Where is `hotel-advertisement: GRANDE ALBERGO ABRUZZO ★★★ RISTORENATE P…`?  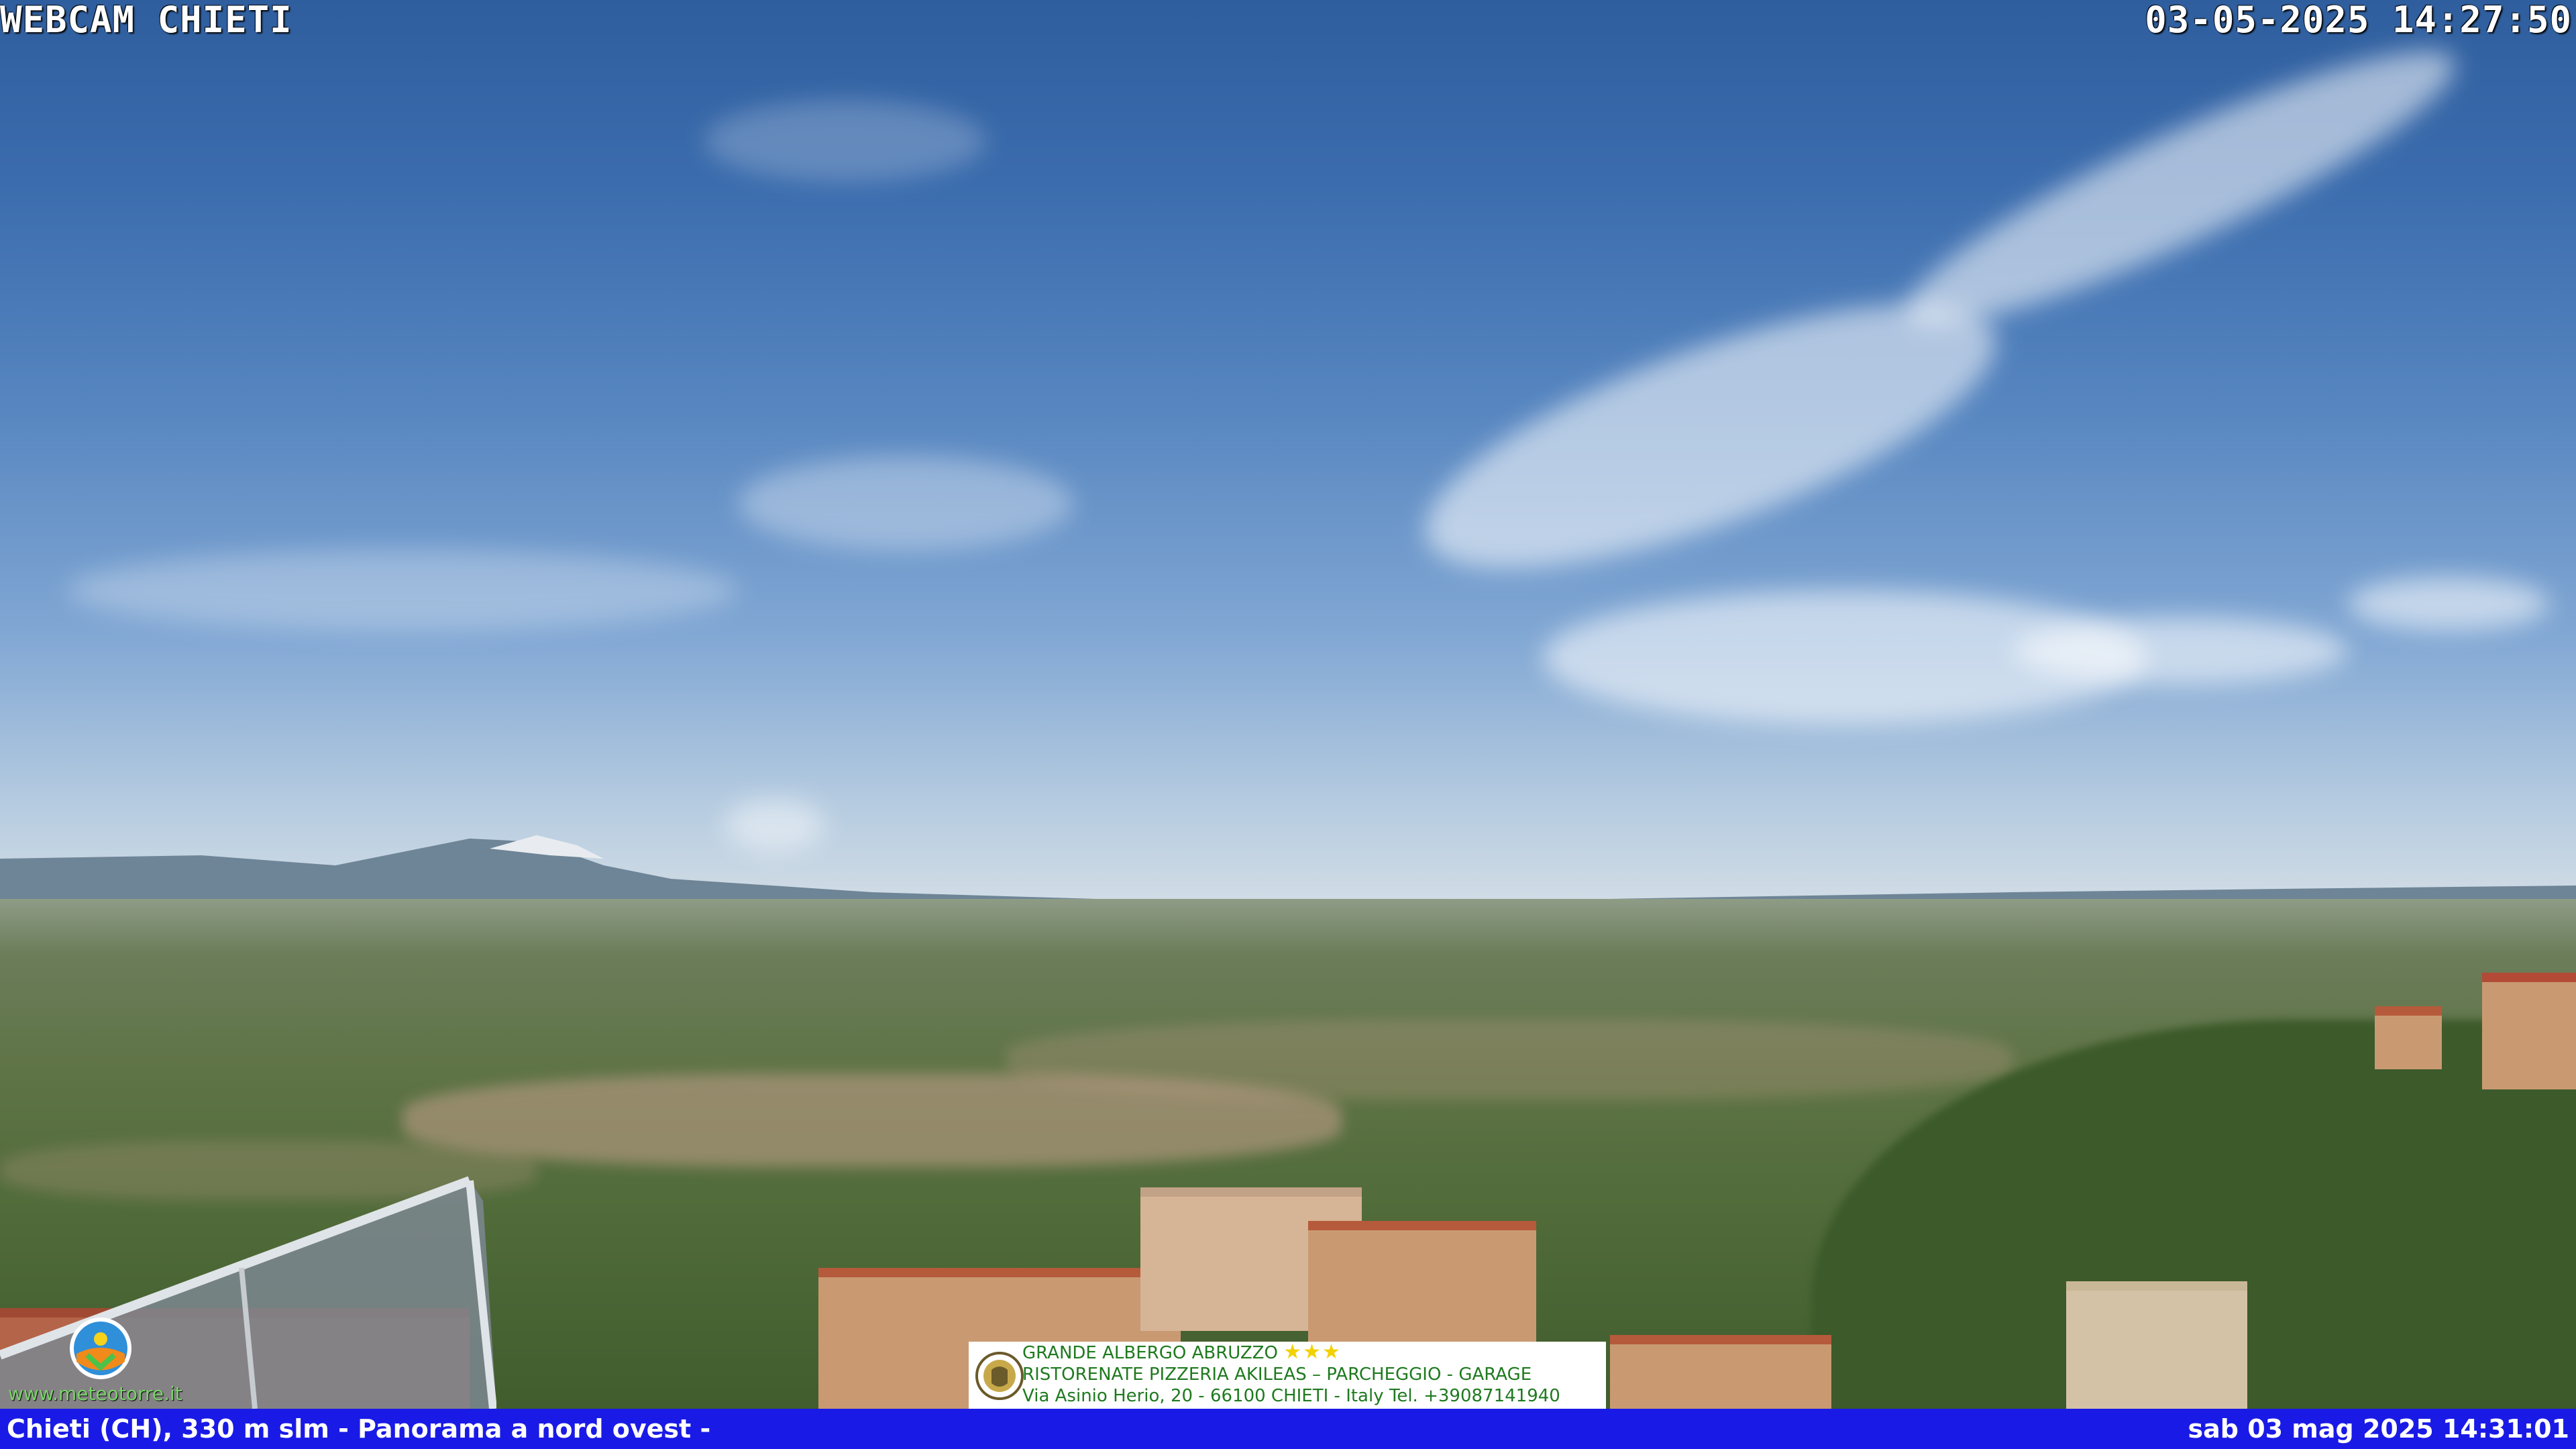
hotel-advertisement: GRANDE ALBERGO ABRUZZO ★★★ RISTORENATE P… is located at coordinates (1287, 1375).